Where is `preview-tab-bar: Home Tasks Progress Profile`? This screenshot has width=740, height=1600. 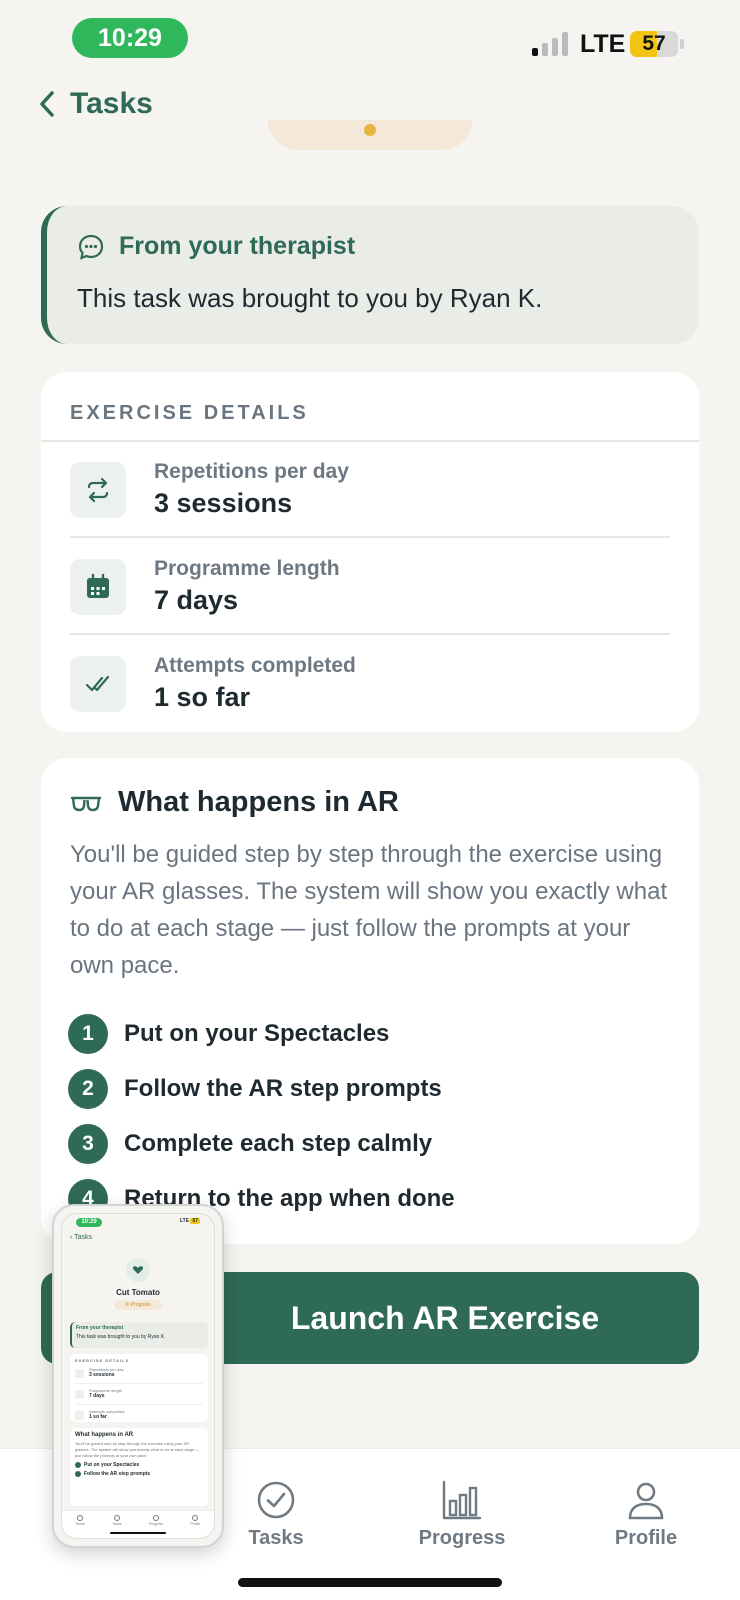 preview-tab-bar: Home Tasks Progress Profile is located at coordinates (138, 1524).